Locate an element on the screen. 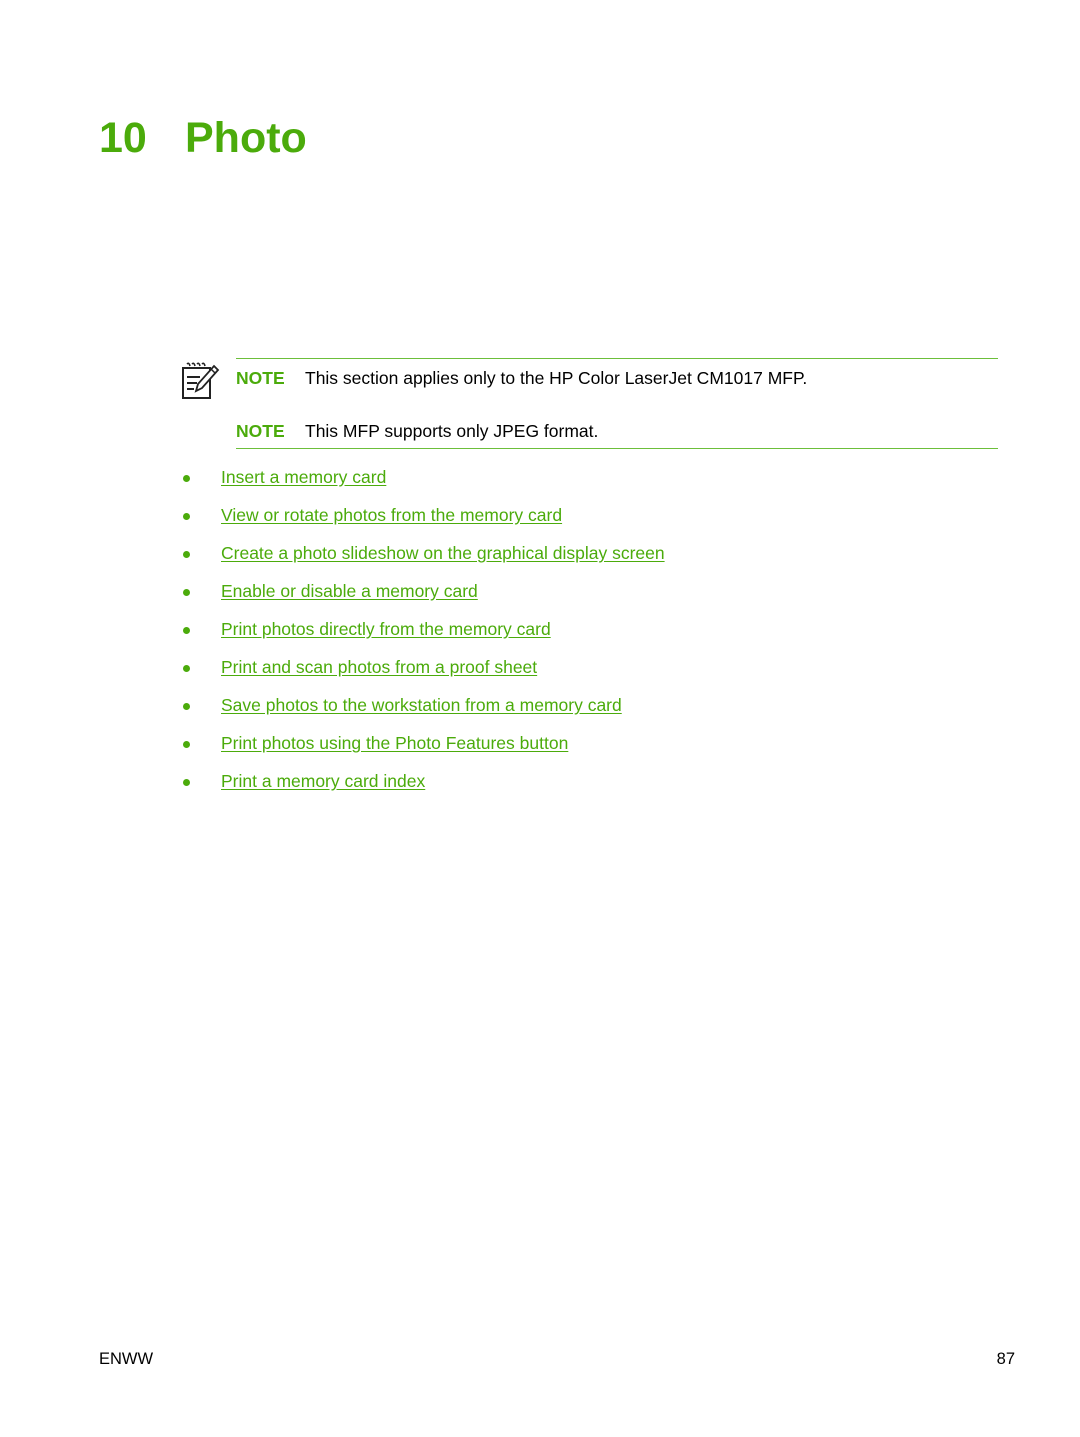 Image resolution: width=1080 pixels, height=1437 pixels. page-number: 87 is located at coordinates (1005, 1359).